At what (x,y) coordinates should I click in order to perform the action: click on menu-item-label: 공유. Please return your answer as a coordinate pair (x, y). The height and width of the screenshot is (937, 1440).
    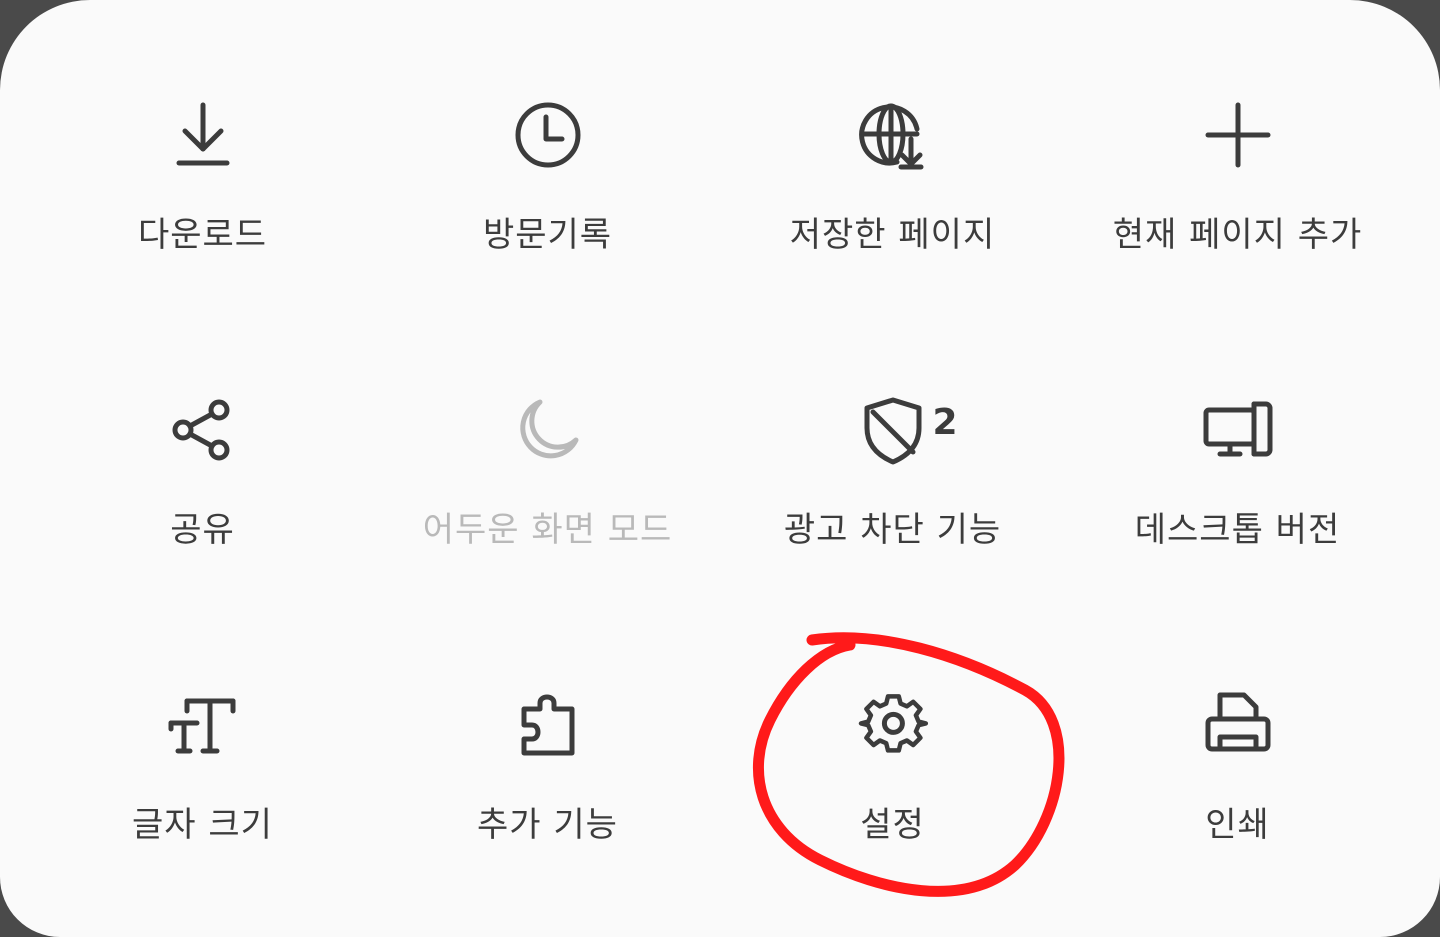
    Looking at the image, I should click on (202, 530).